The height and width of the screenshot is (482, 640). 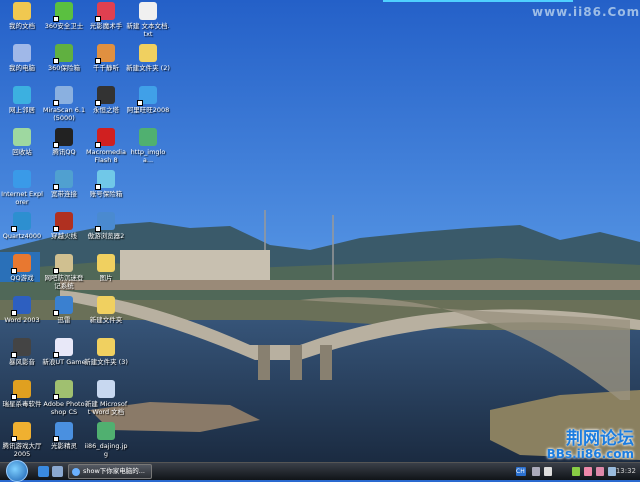 What do you see at coordinates (22, 352) in the screenshot?
I see `desktop-icon: 暴风影音` at bounding box center [22, 352].